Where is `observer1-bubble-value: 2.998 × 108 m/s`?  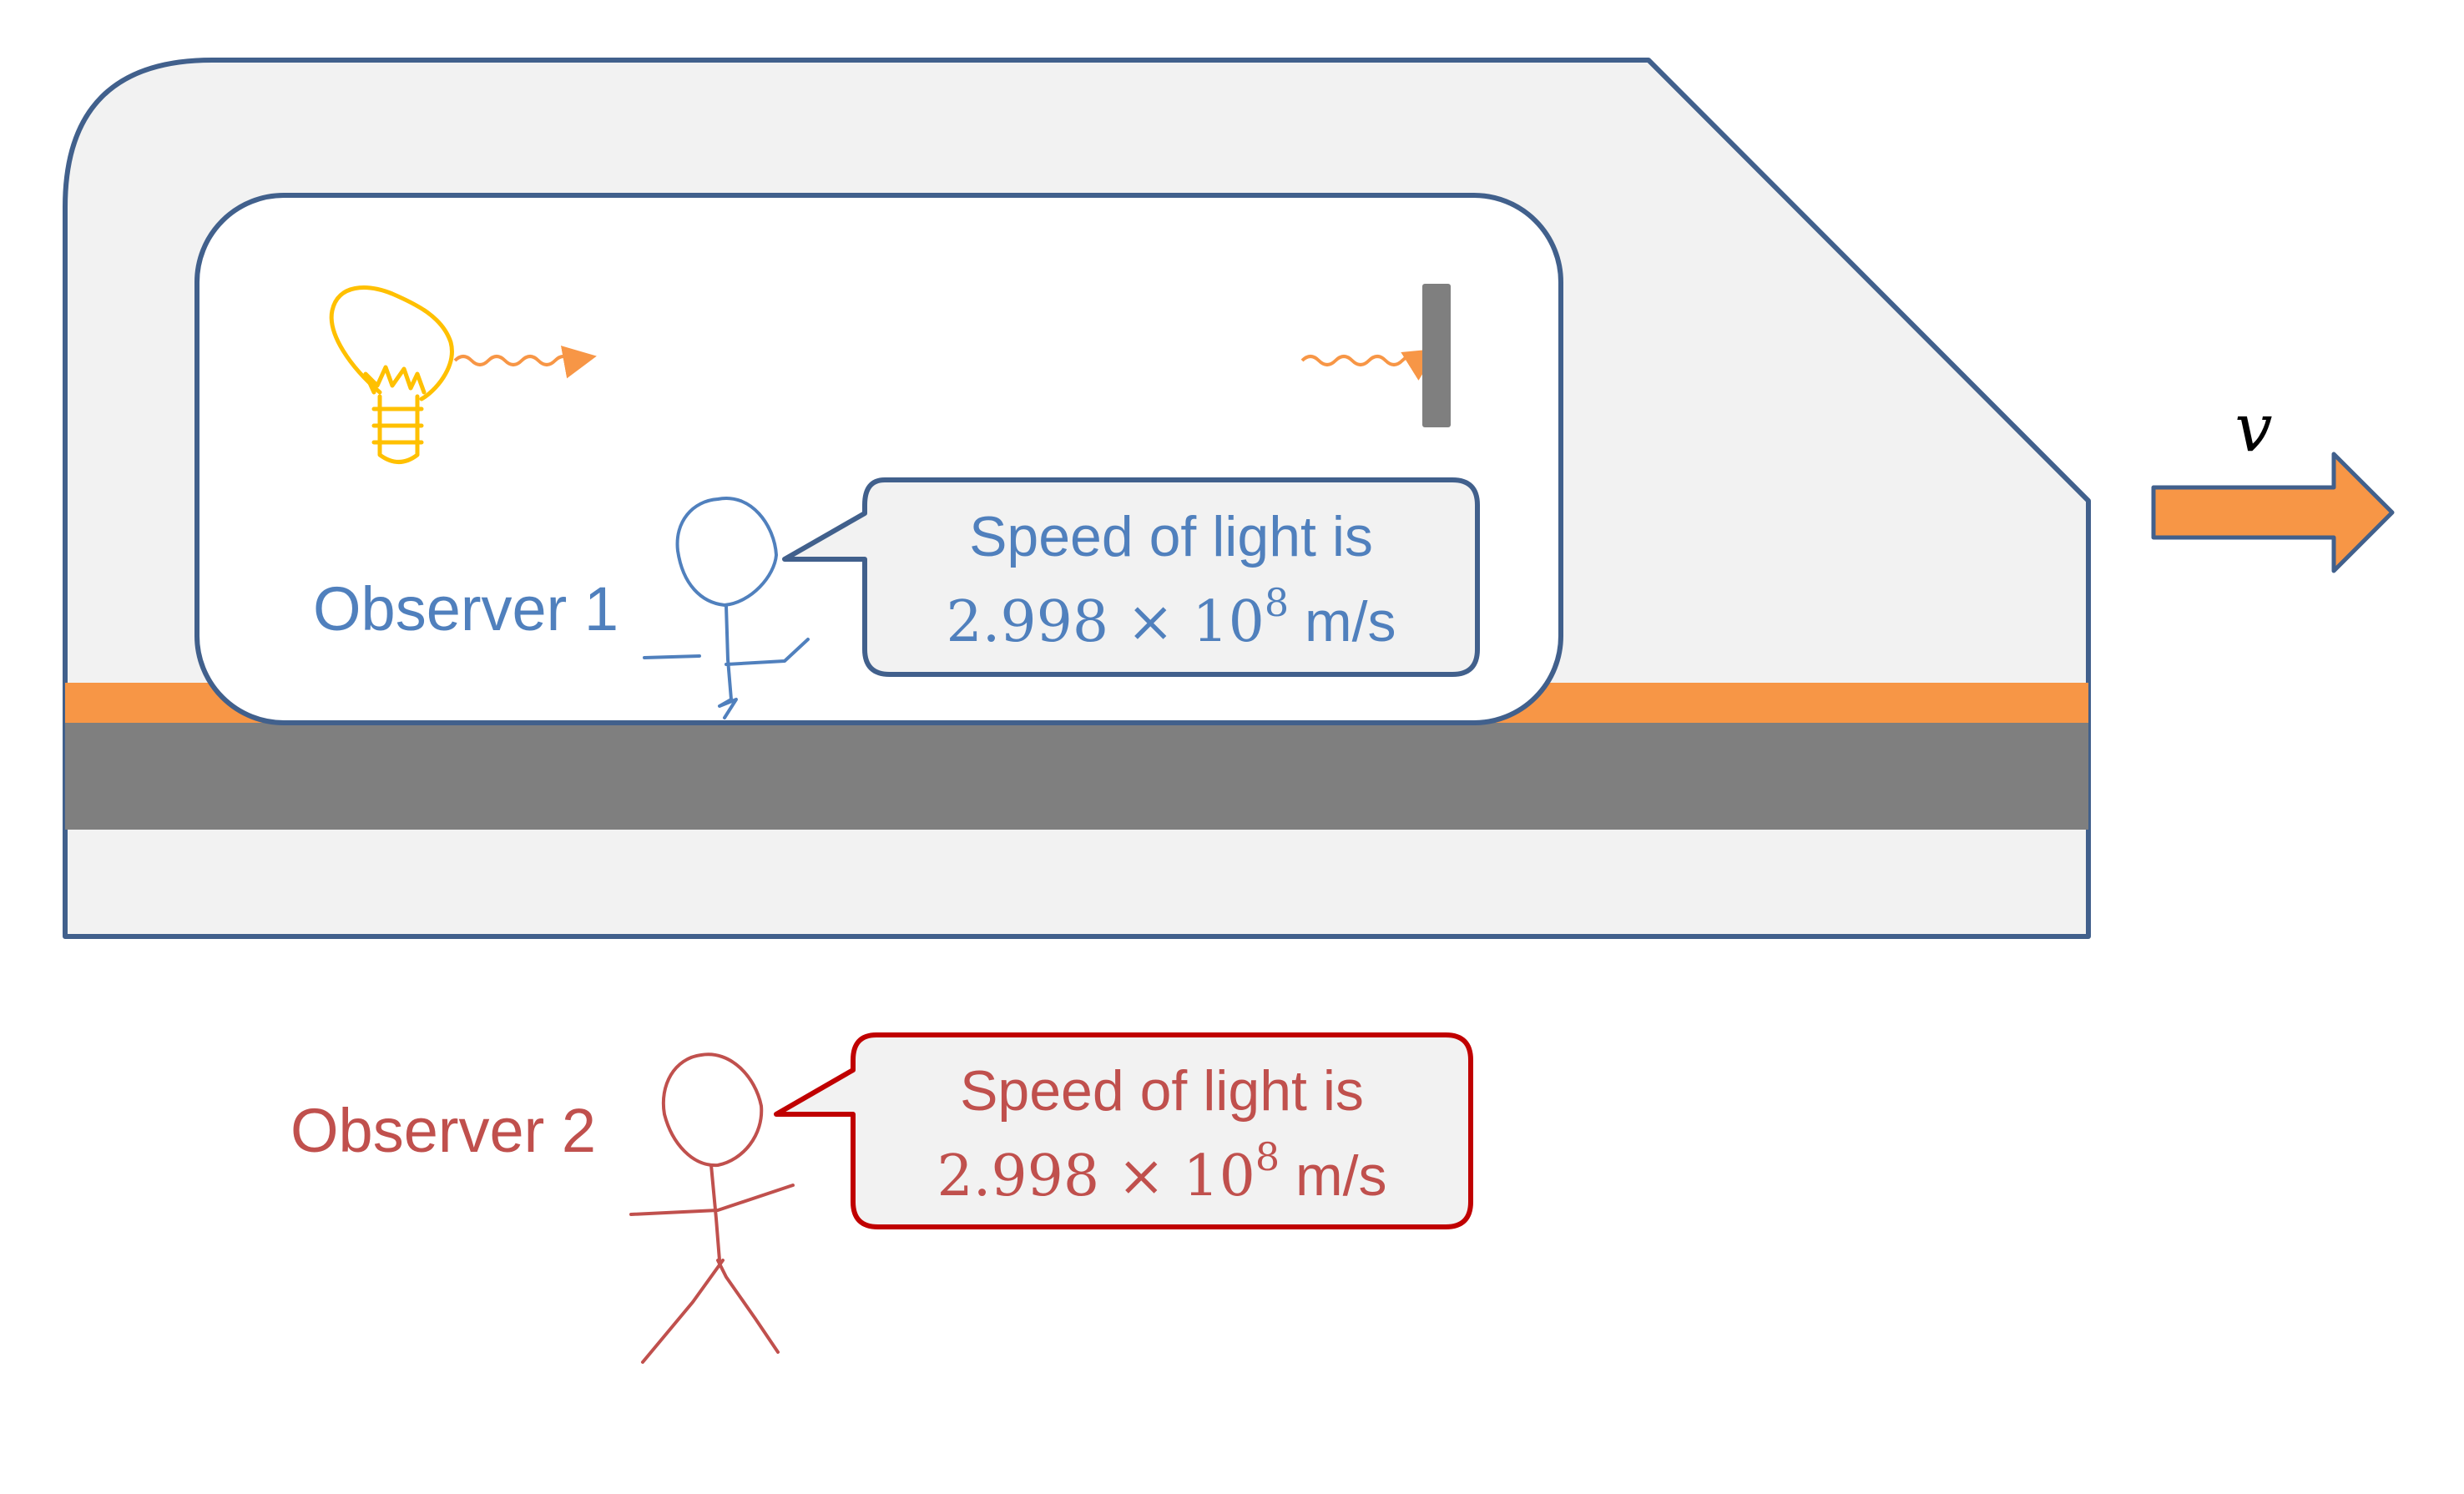
observer1-bubble-value: 2.998 × 108 m/s is located at coordinates (1171, 617).